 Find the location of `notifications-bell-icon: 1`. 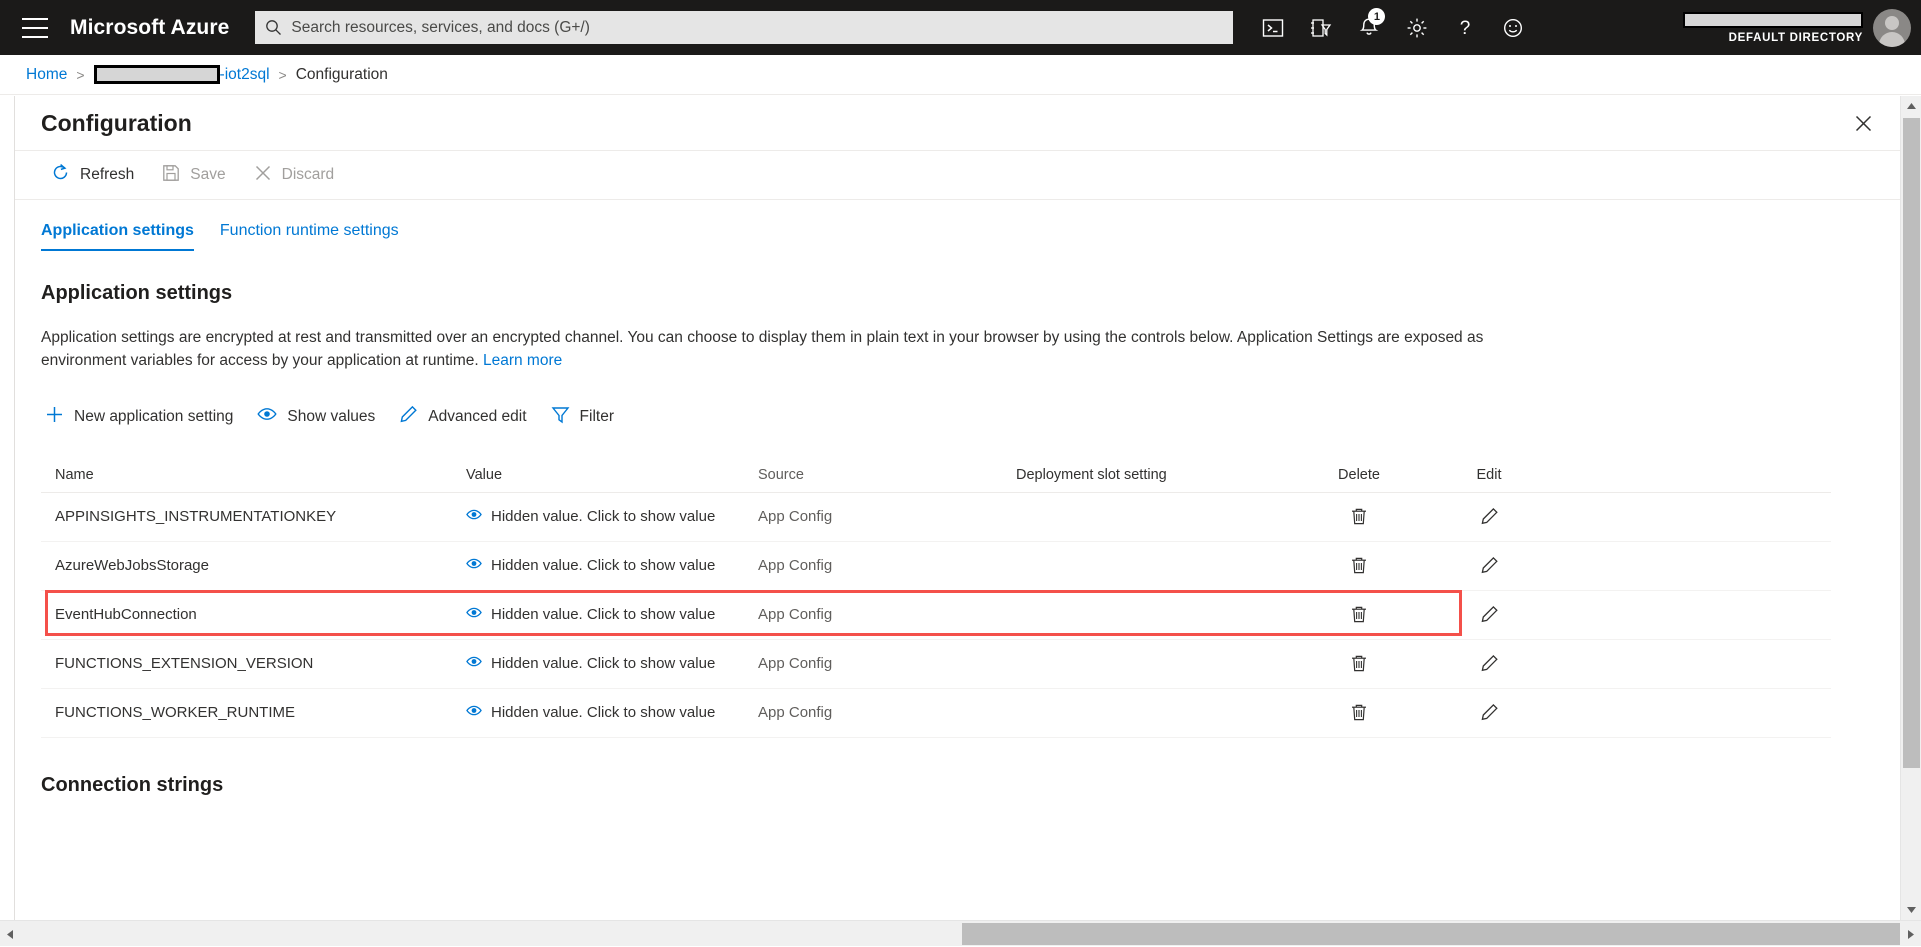

notifications-bell-icon: 1 is located at coordinates (1369, 27).